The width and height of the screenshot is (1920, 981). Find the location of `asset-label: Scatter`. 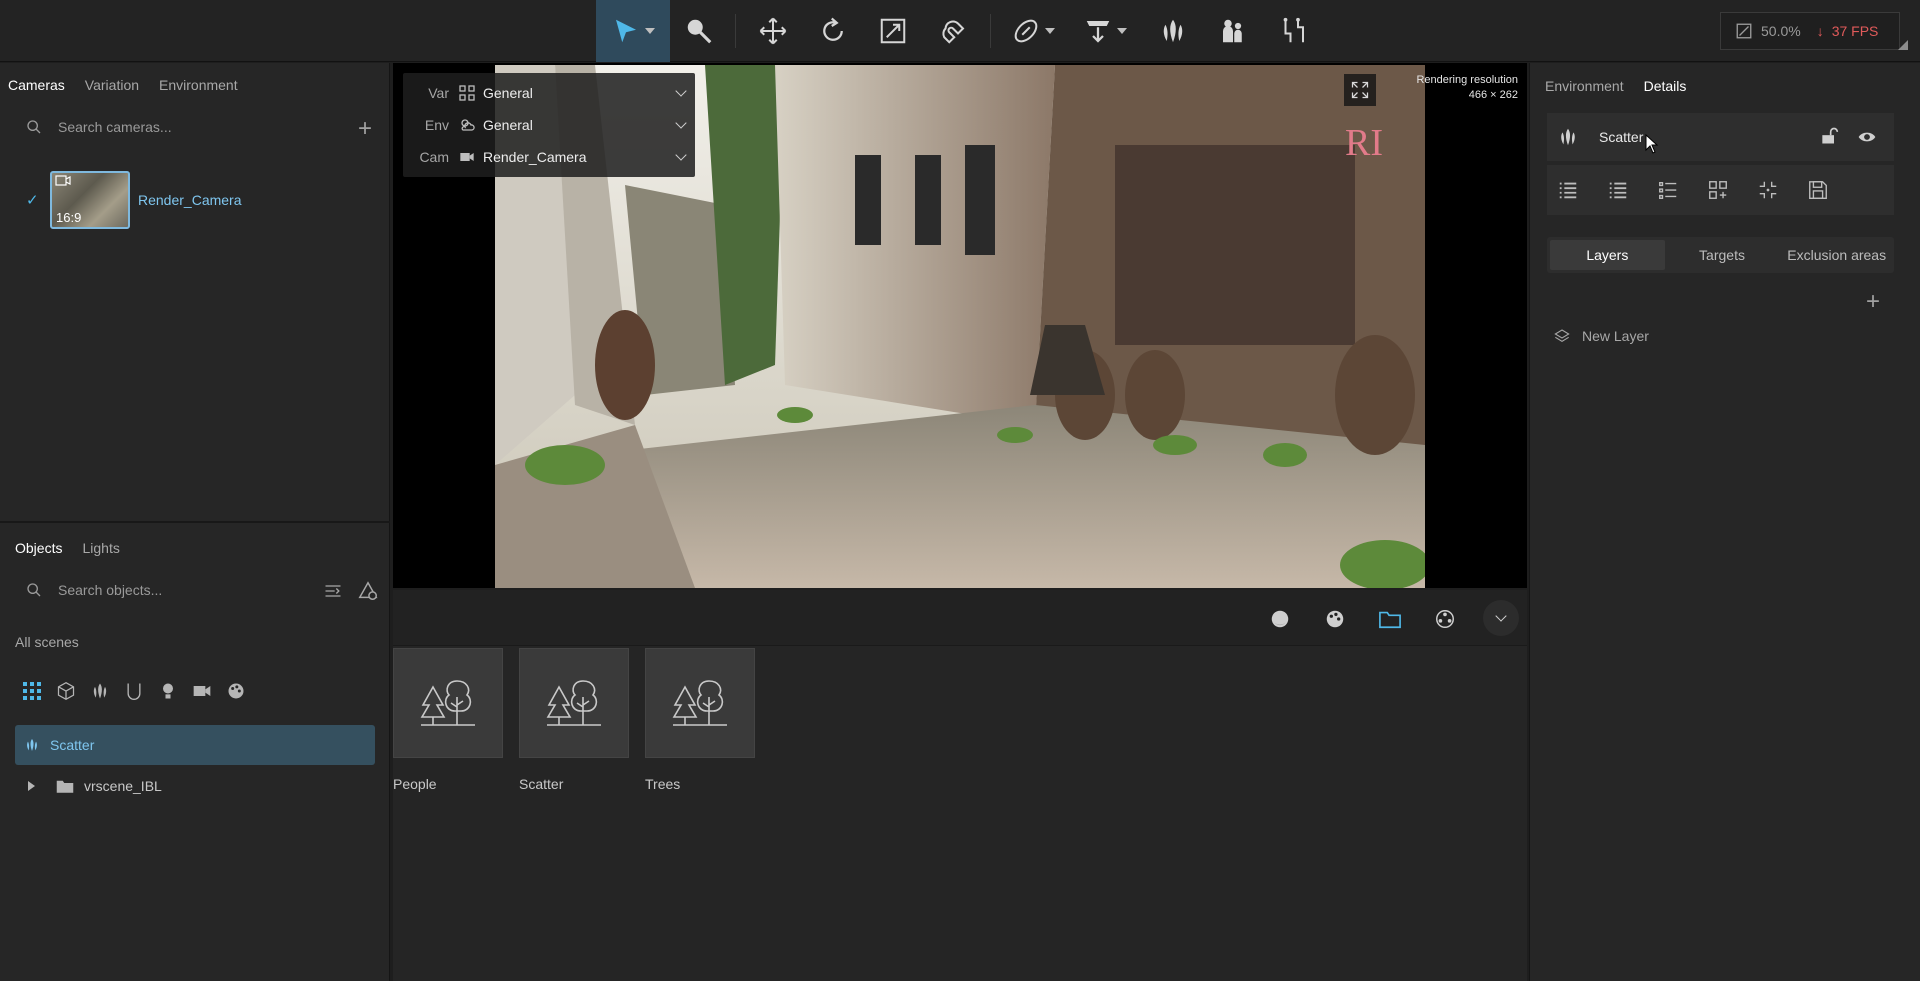

asset-label: Scatter is located at coordinates (541, 784).